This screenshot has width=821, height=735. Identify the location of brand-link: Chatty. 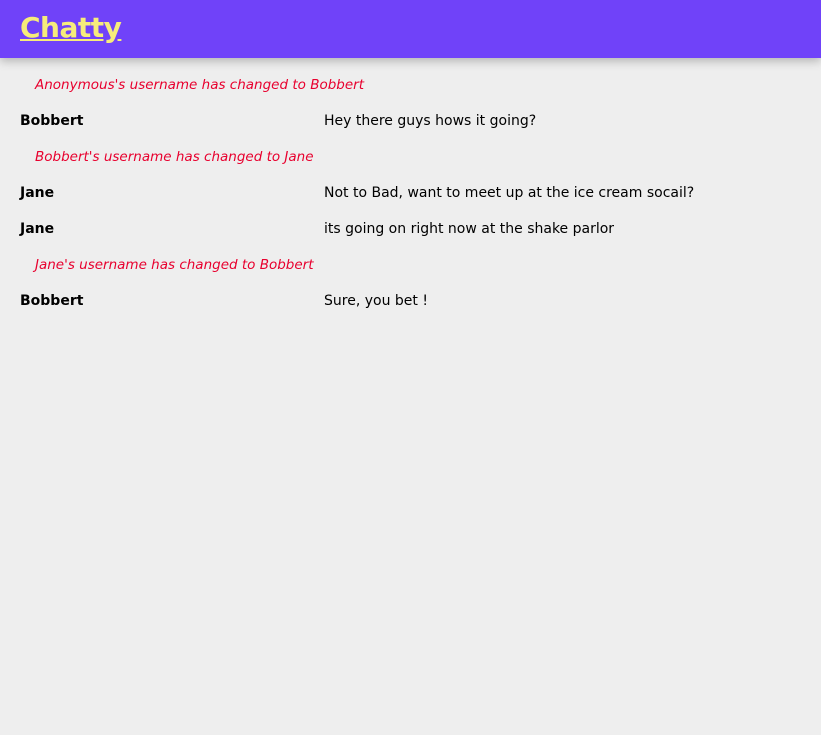
(71, 28).